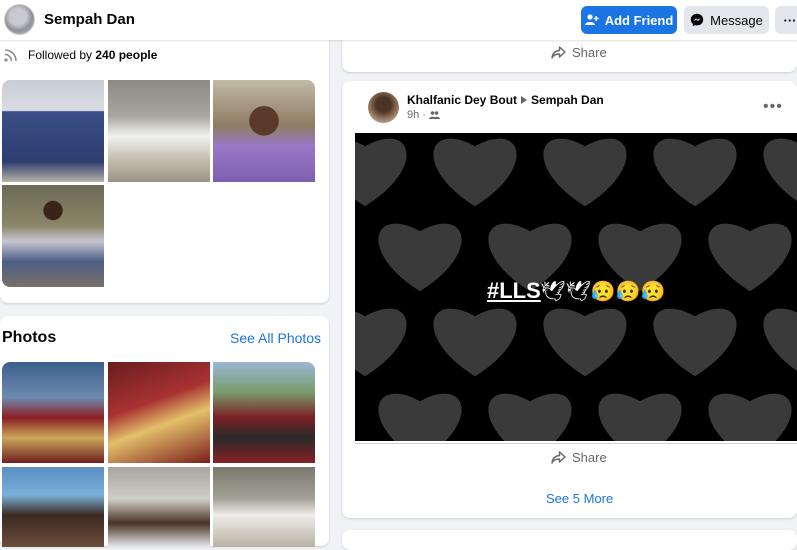  Describe the element at coordinates (29, 338) in the screenshot. I see `photos-section-title: Photos` at that location.